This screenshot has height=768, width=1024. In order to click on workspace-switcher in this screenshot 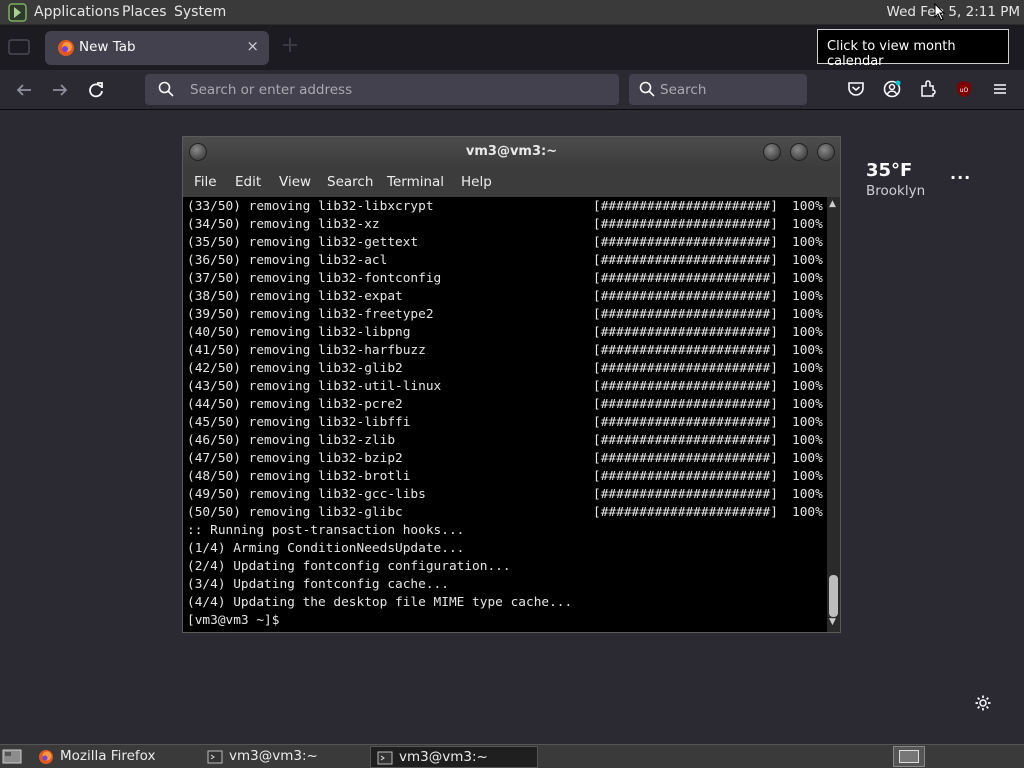, I will do `click(909, 756)`.